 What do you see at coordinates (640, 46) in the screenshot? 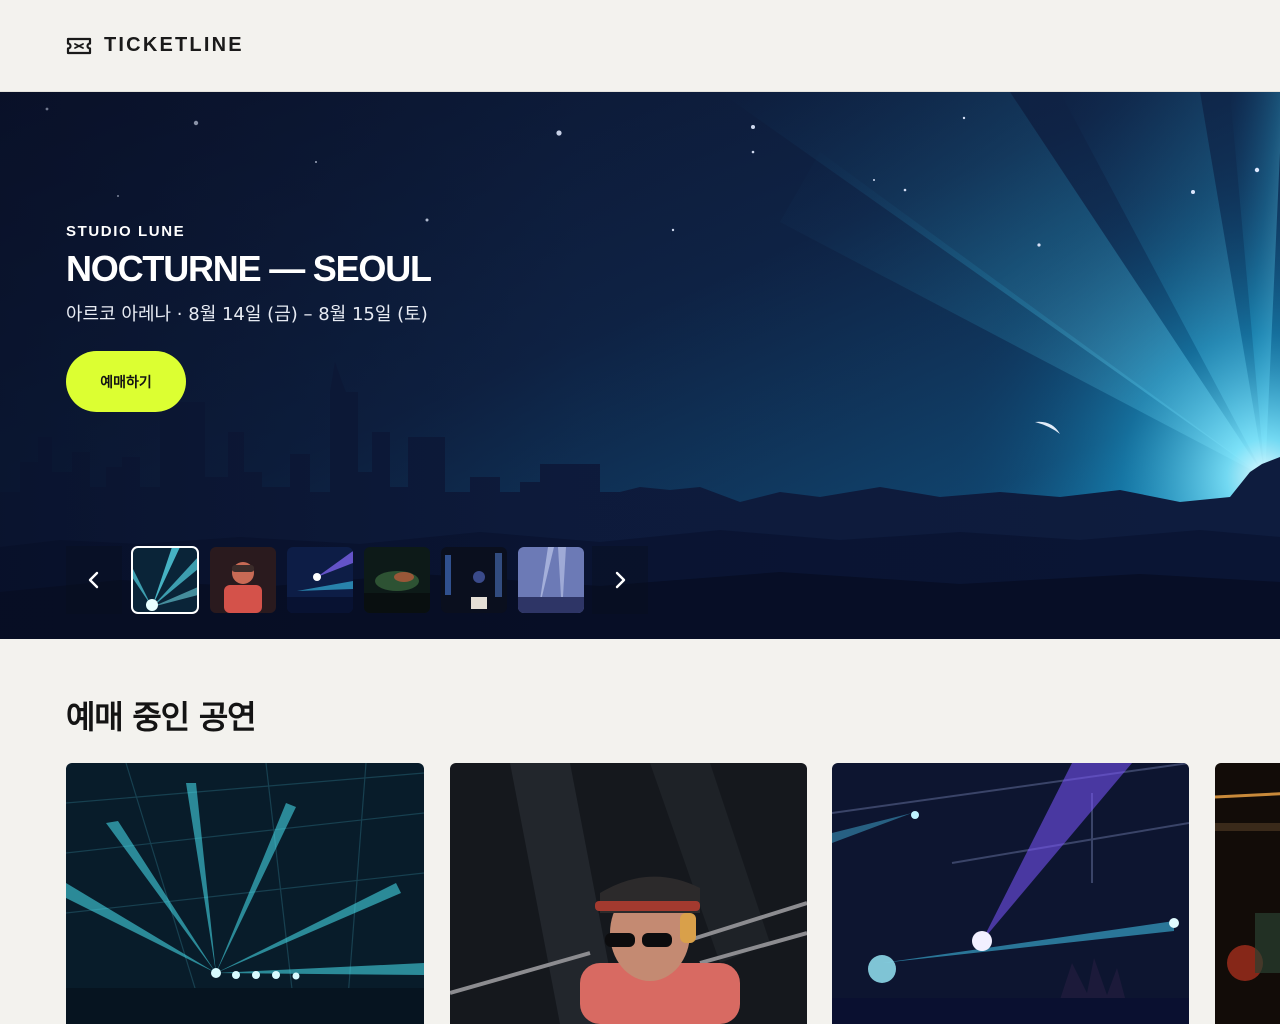
I see `site-header: TICKETLINE` at bounding box center [640, 46].